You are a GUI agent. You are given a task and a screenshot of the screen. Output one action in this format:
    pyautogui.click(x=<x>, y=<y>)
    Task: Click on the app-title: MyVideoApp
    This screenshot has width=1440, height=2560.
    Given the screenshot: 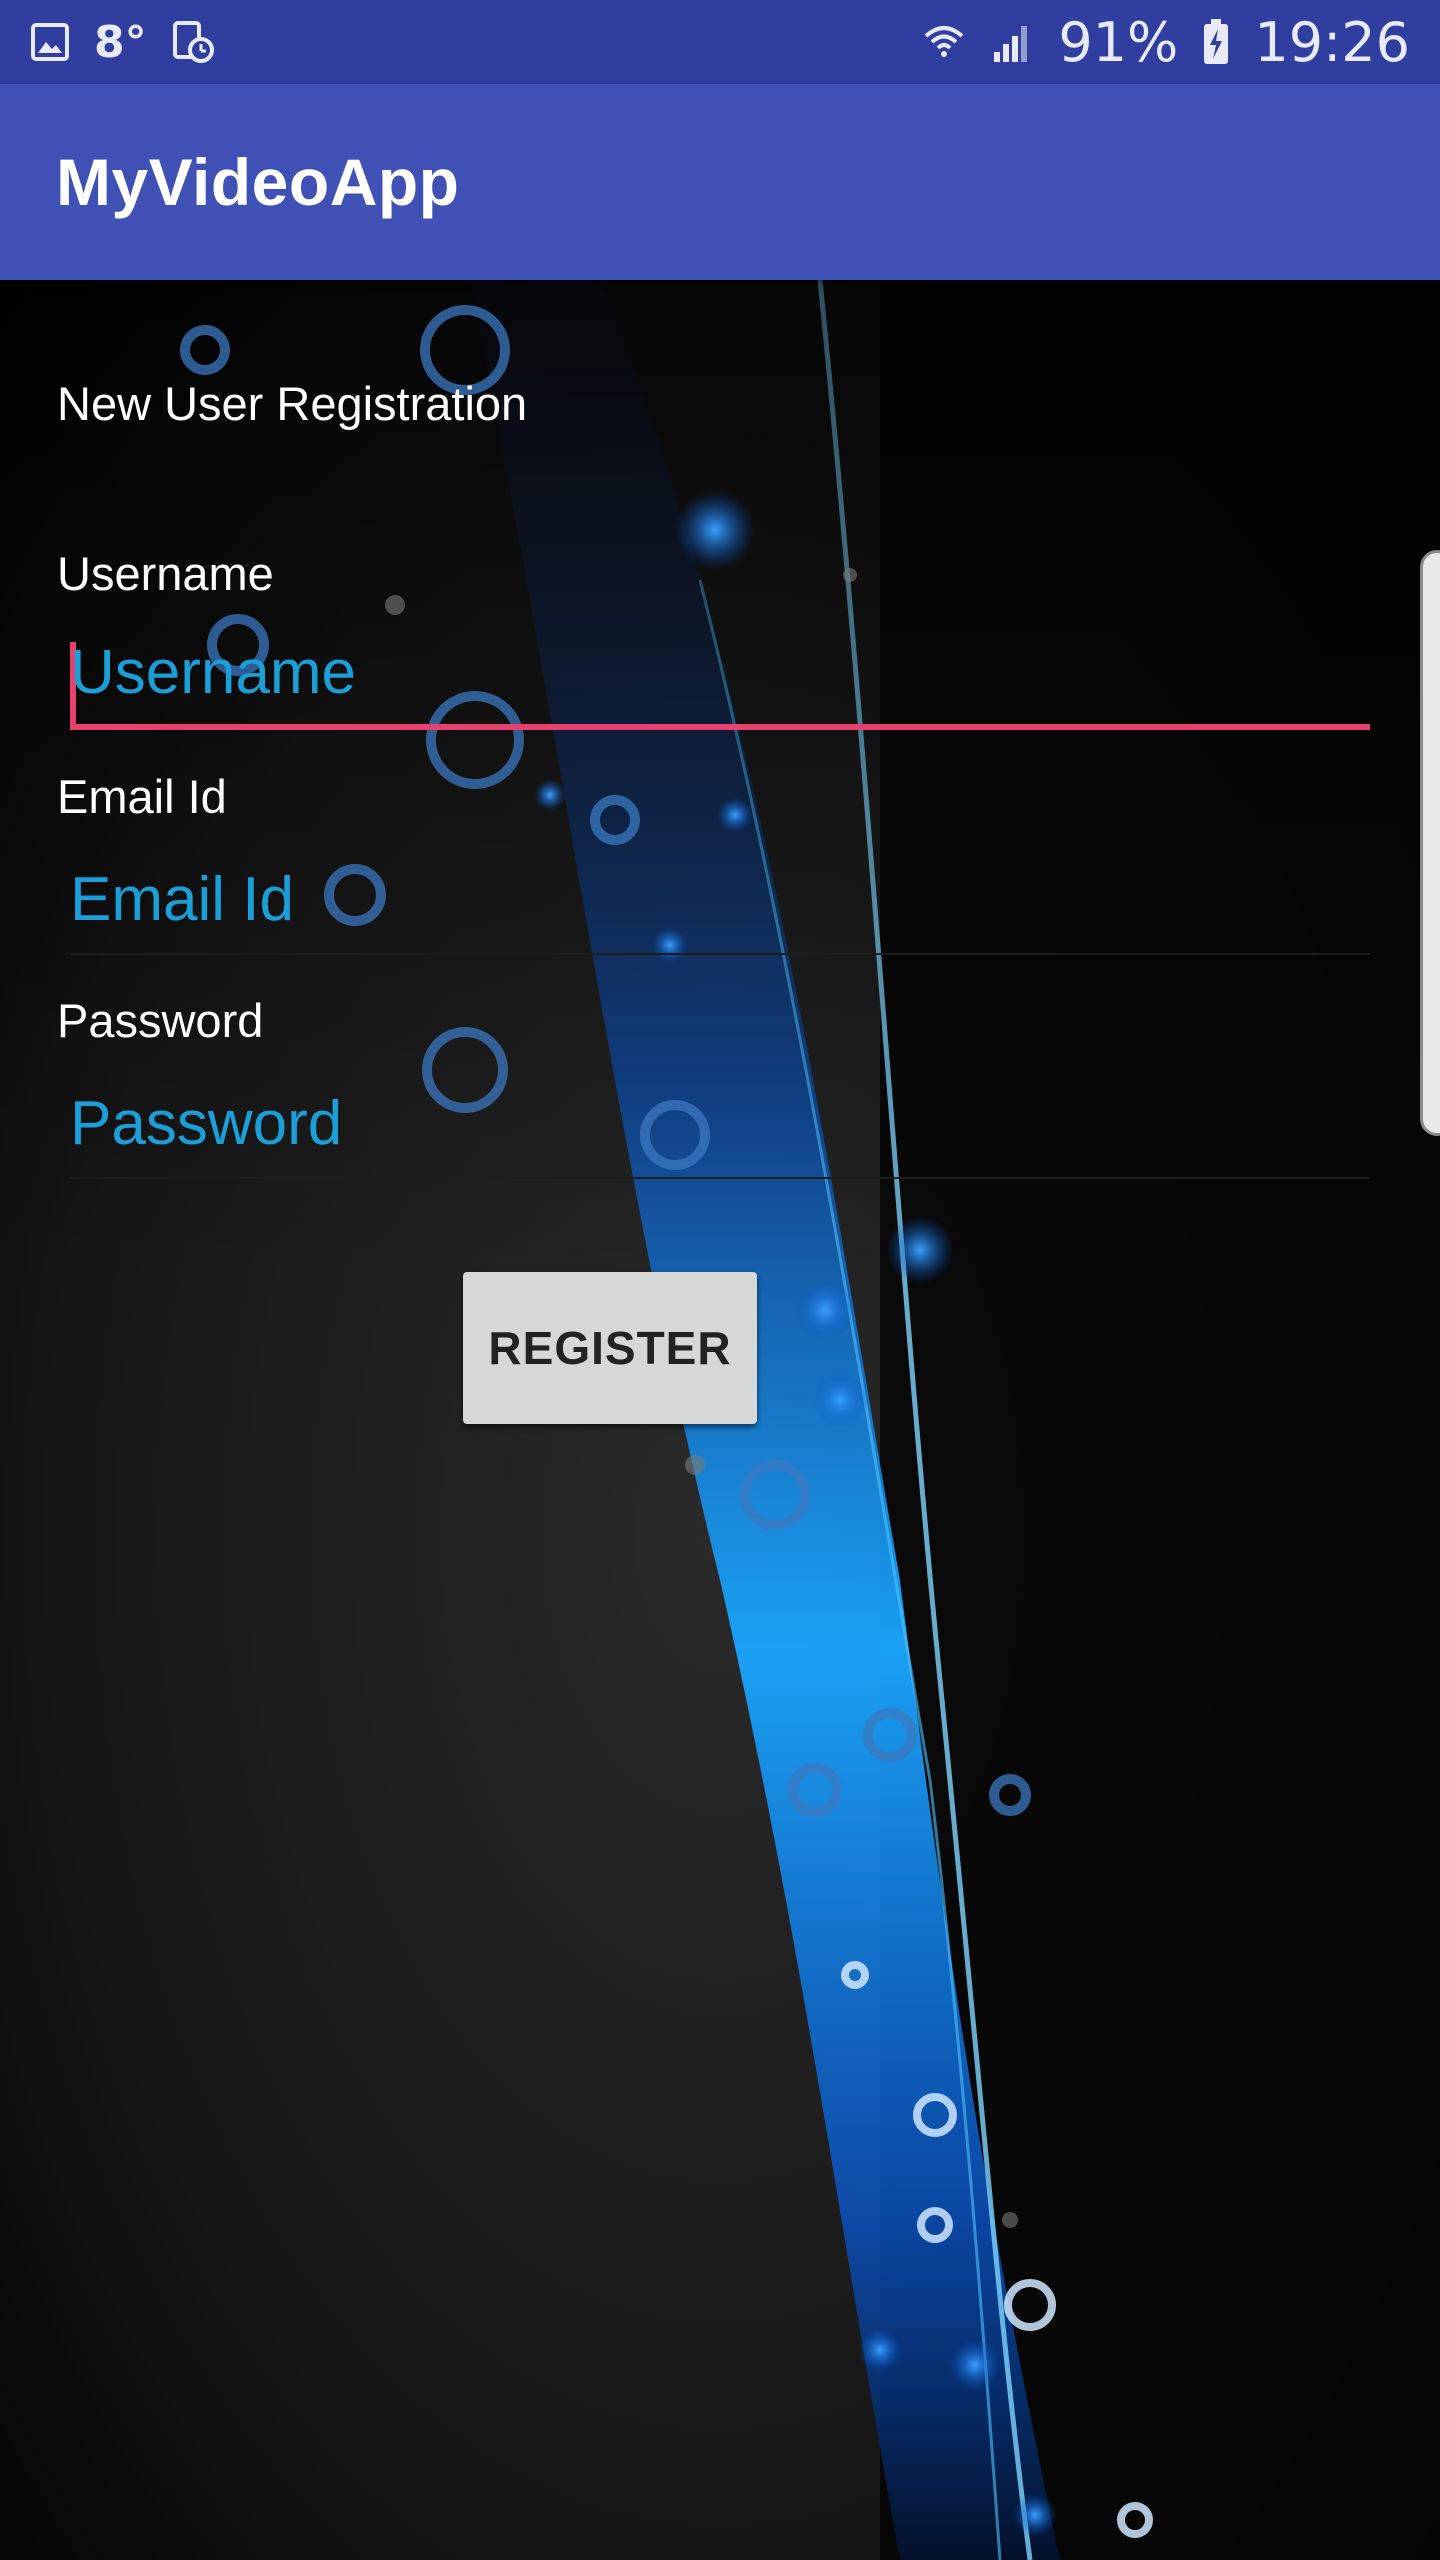 What is the action you would take?
    pyautogui.click(x=258, y=182)
    